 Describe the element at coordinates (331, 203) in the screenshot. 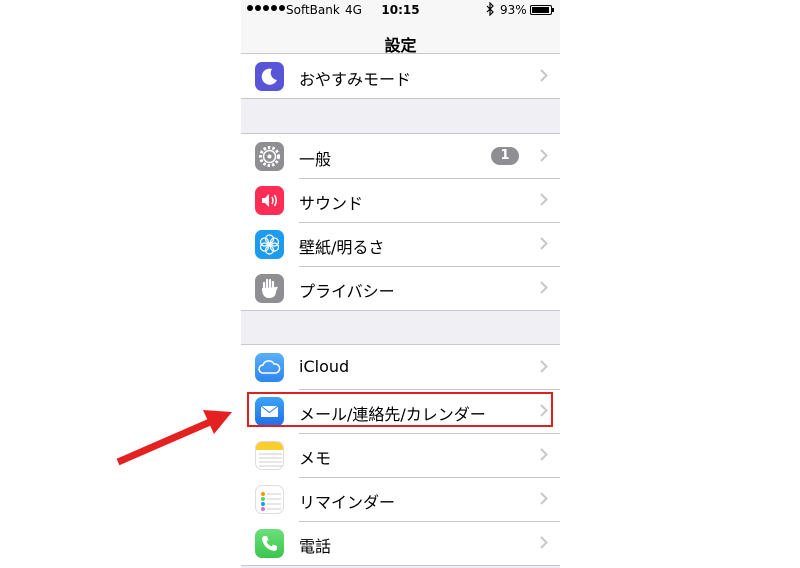

I see `settings-row-label: サウンド` at that location.